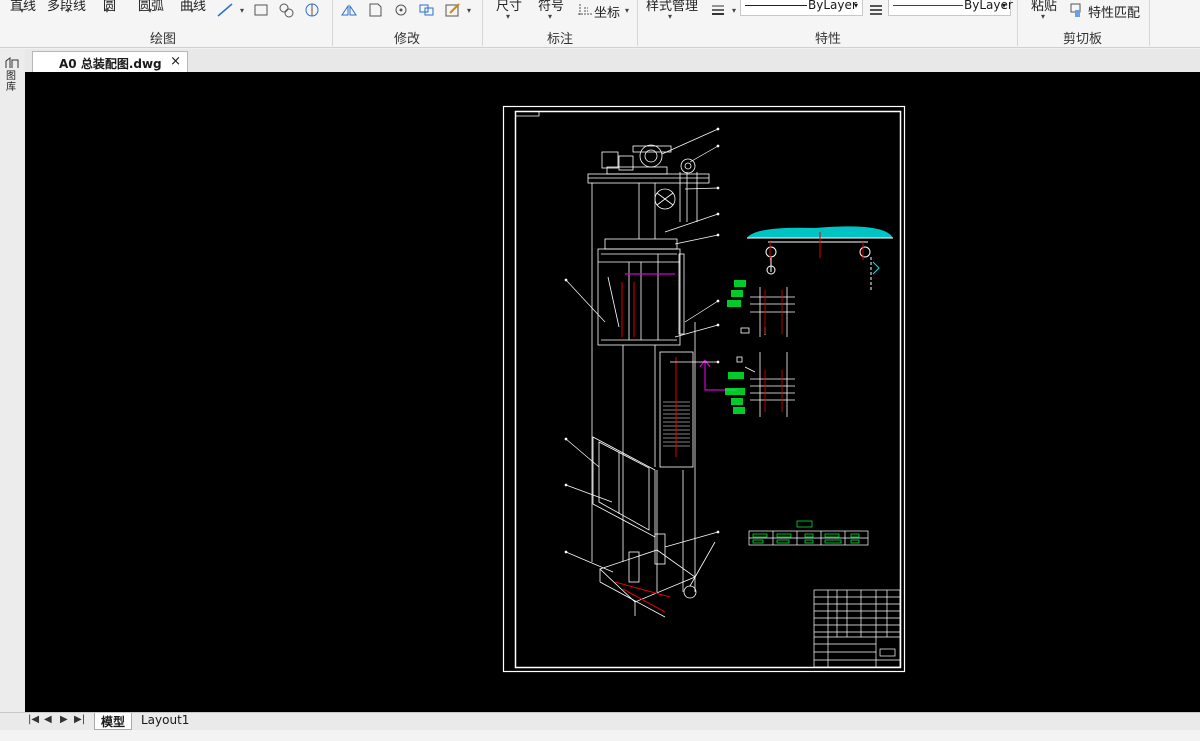 This screenshot has width=1200, height=741. Describe the element at coordinates (828, 39) in the screenshot. I see `group-label-properties: 特性` at that location.